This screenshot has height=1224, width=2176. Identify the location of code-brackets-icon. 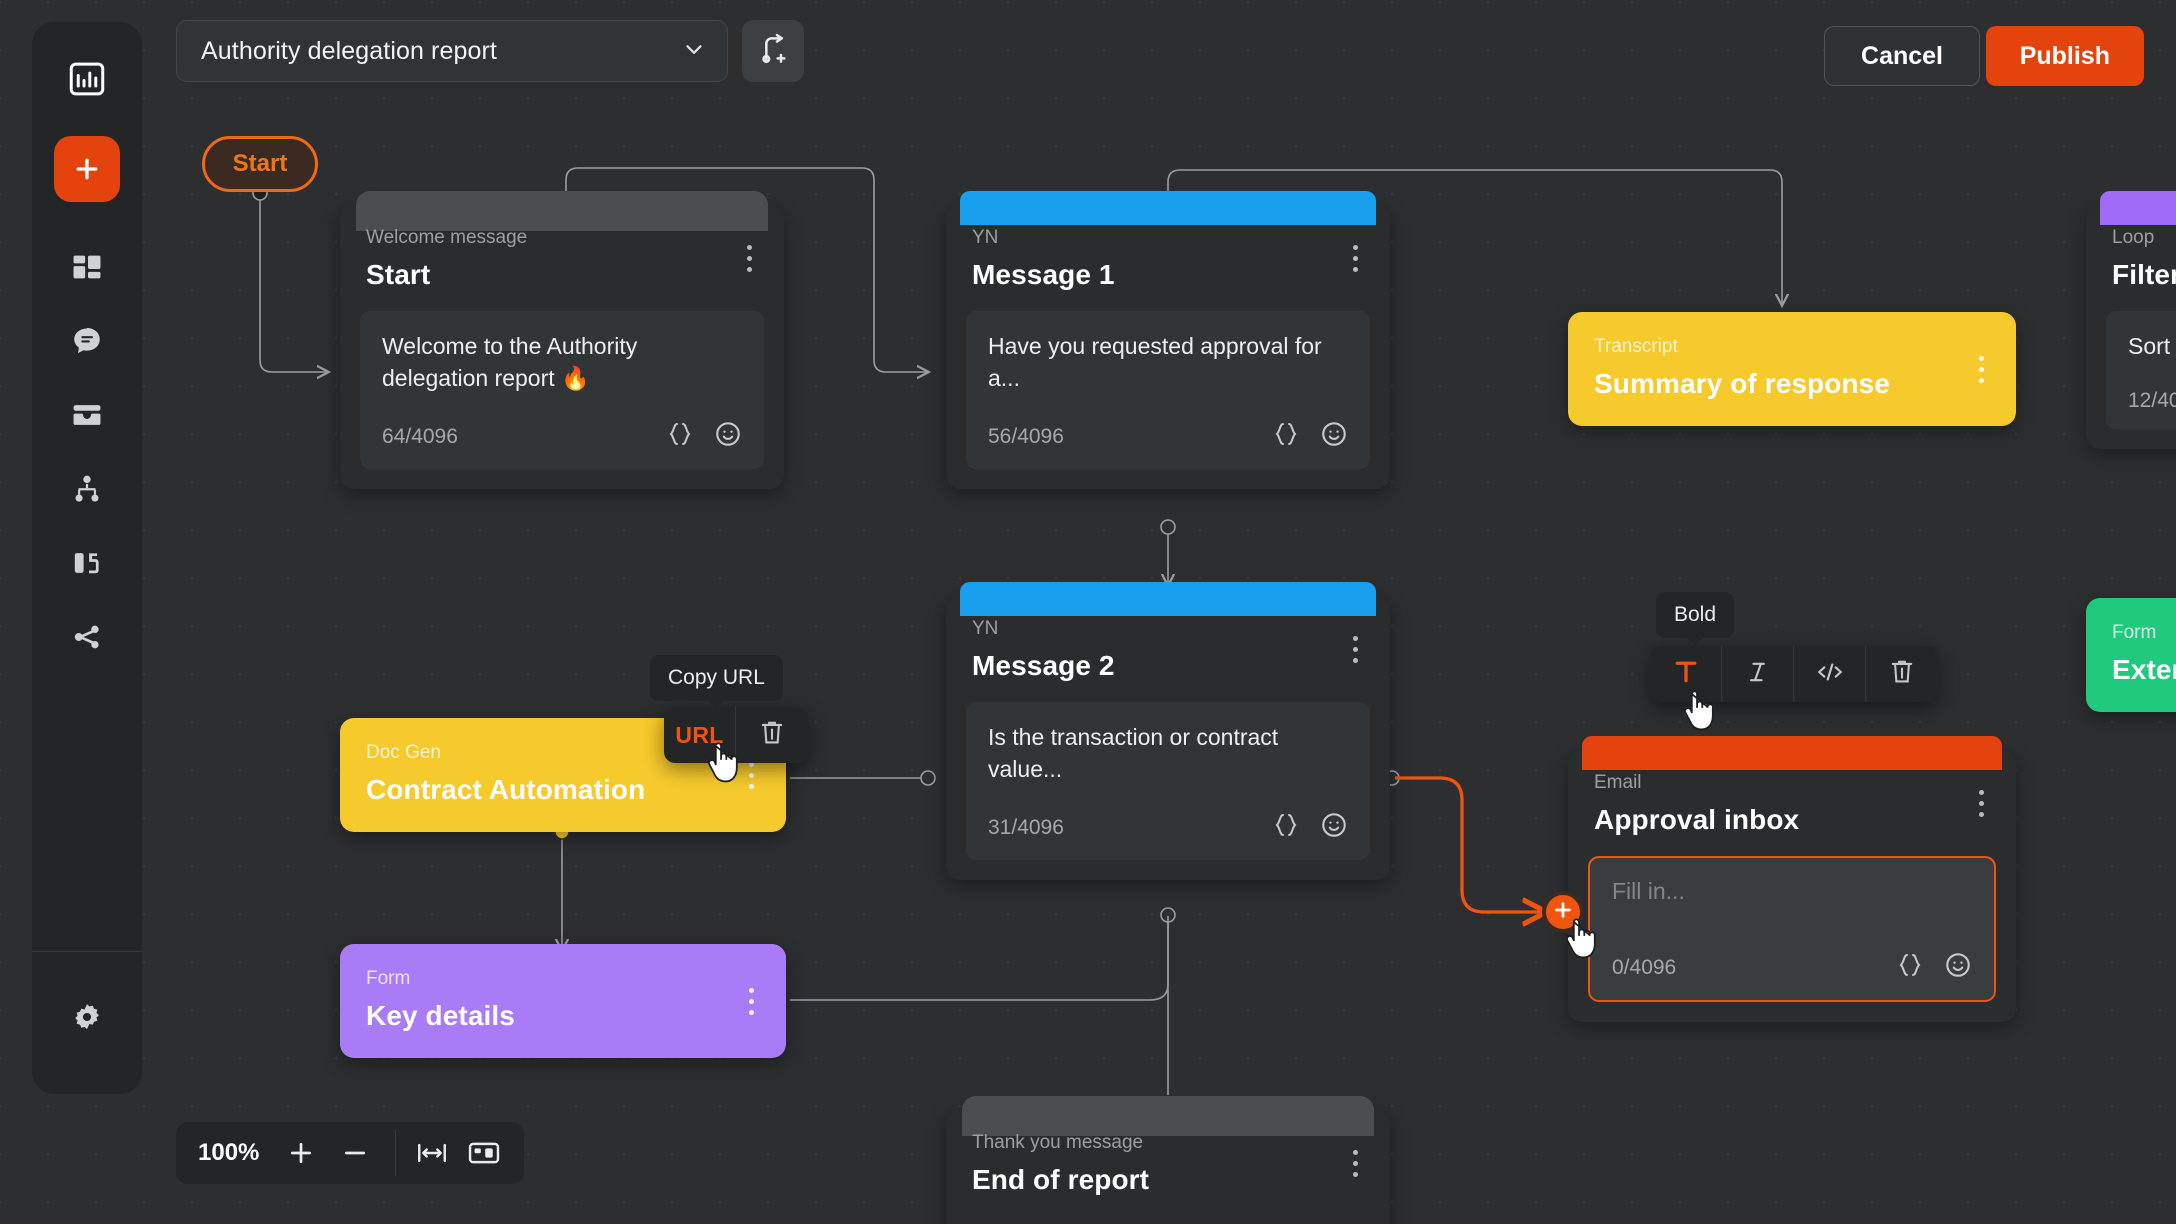
(1830, 674).